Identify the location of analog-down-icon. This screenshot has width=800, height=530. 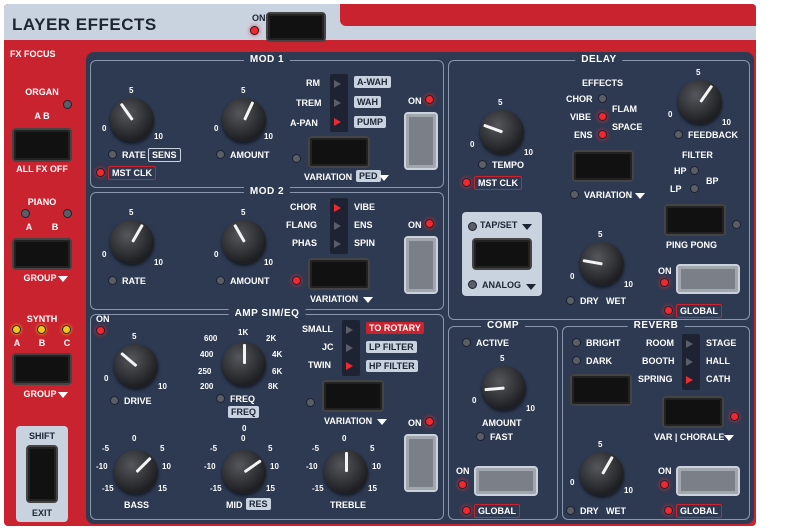
(531, 287).